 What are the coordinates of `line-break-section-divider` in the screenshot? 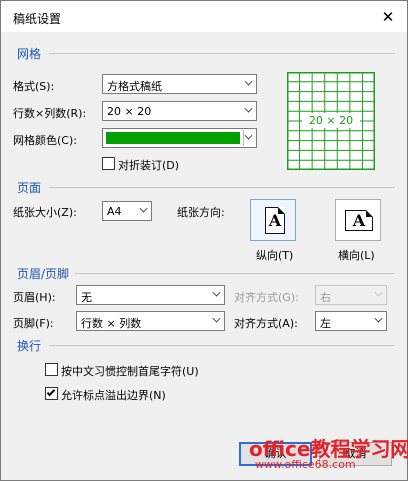 It's located at (222, 345).